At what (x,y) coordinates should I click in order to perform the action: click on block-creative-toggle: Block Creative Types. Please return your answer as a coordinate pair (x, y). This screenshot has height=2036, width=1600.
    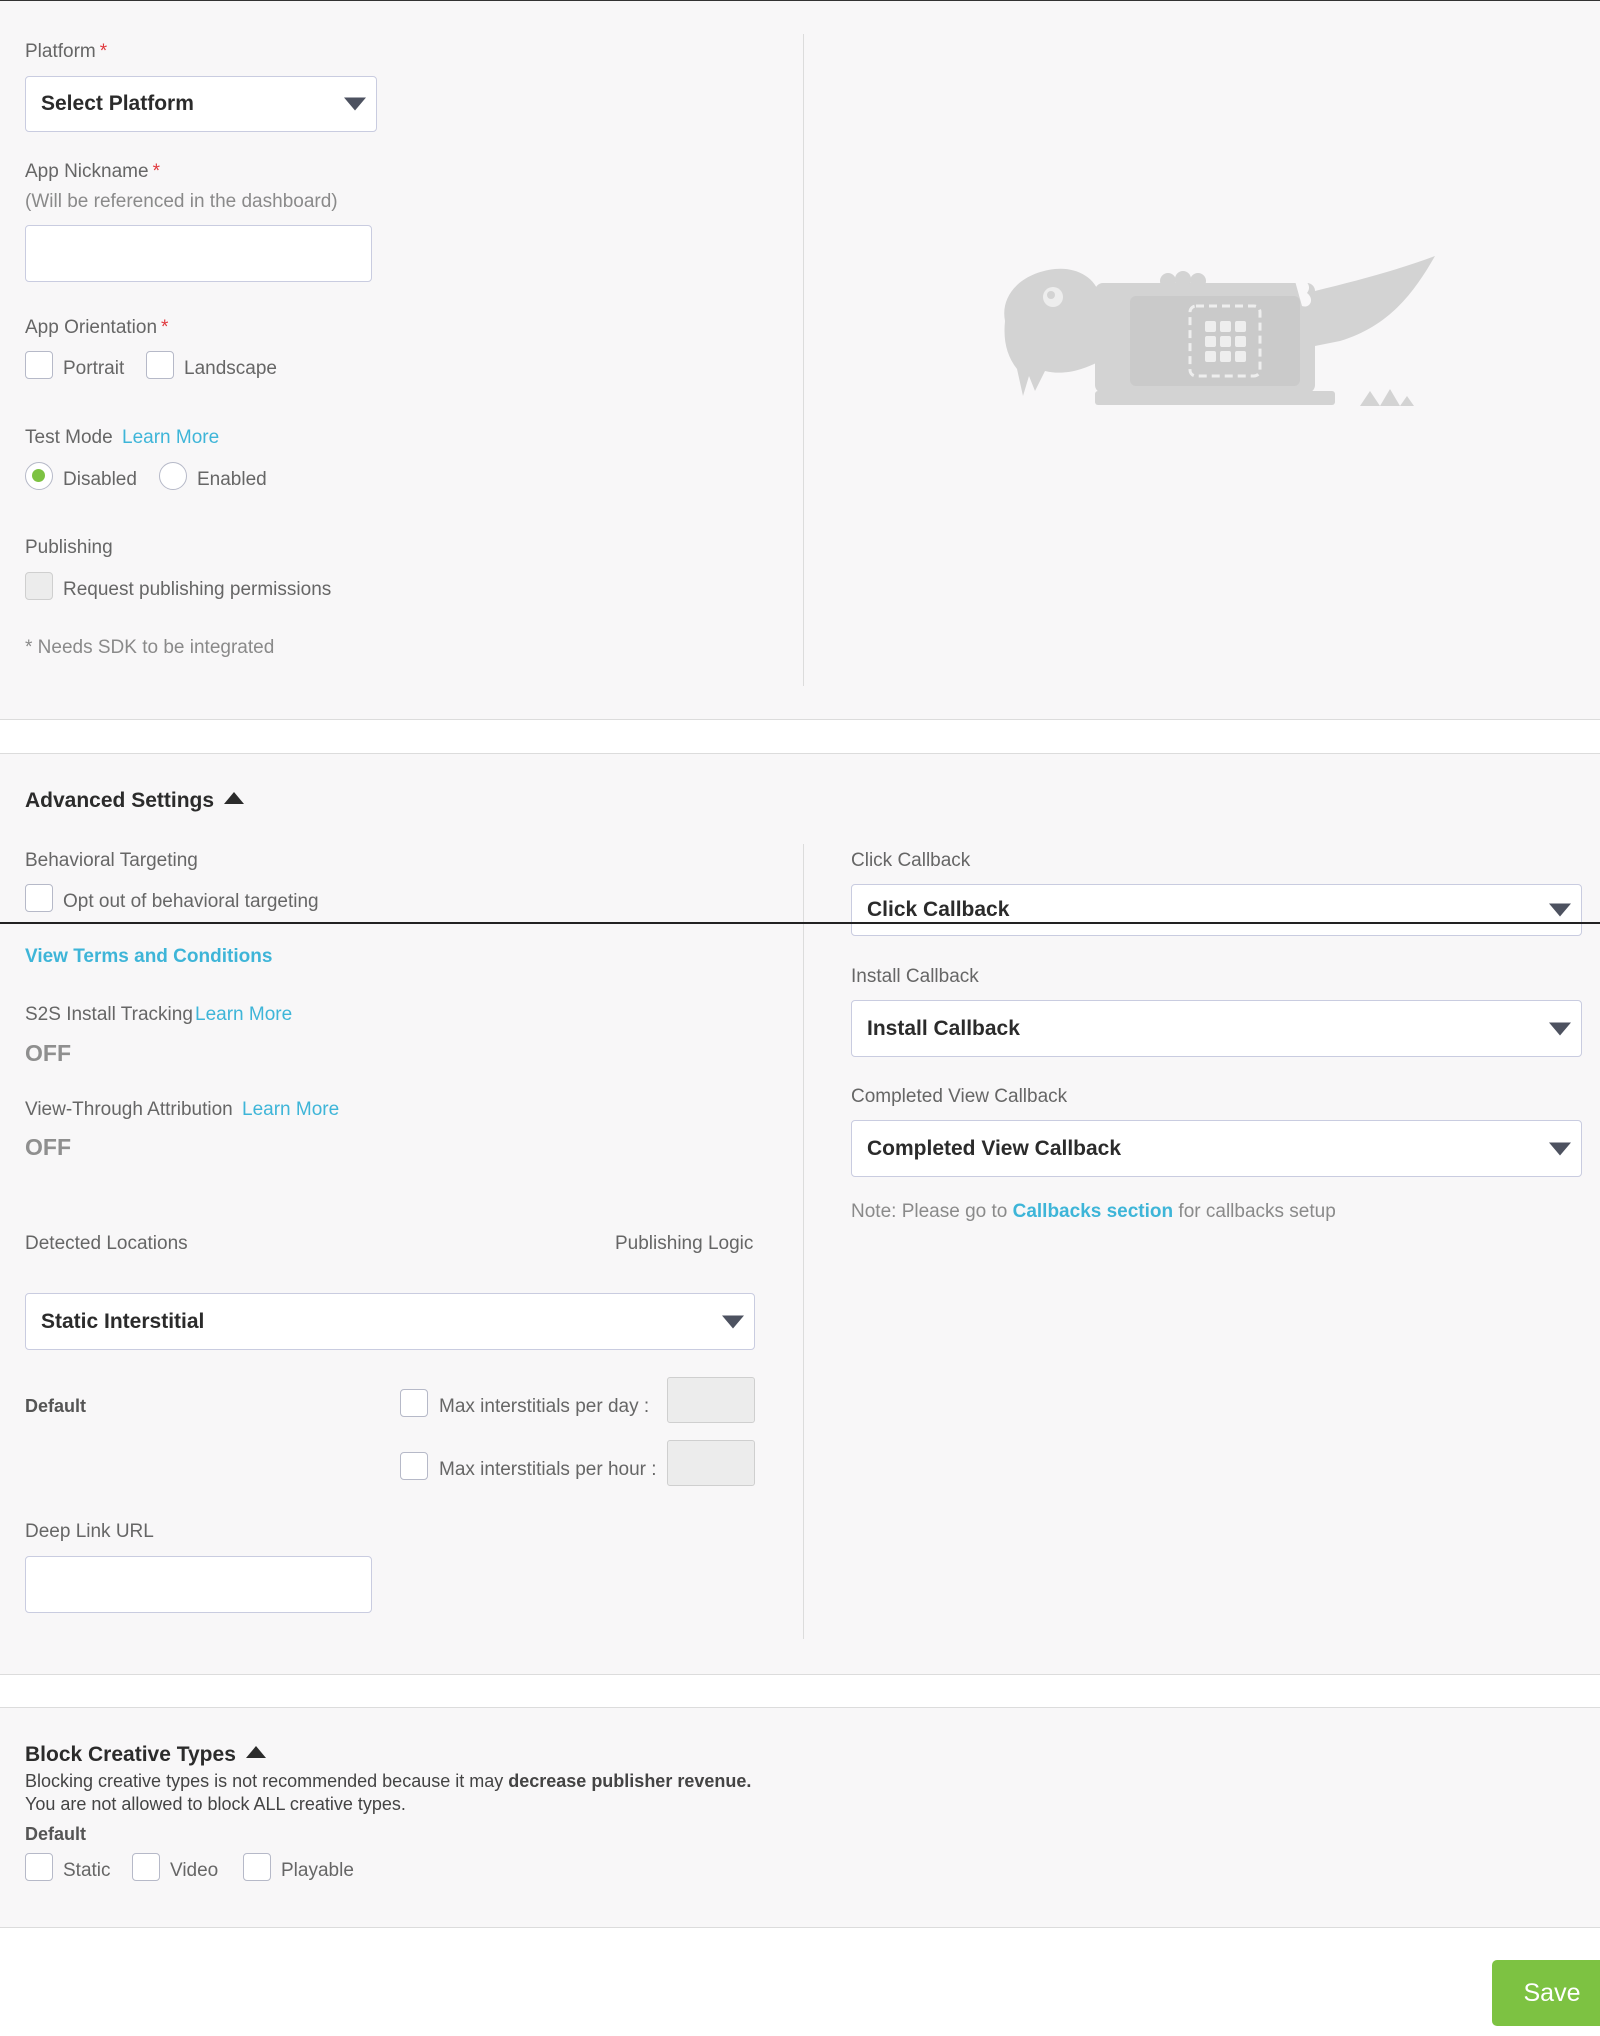
    Looking at the image, I should click on (145, 1755).